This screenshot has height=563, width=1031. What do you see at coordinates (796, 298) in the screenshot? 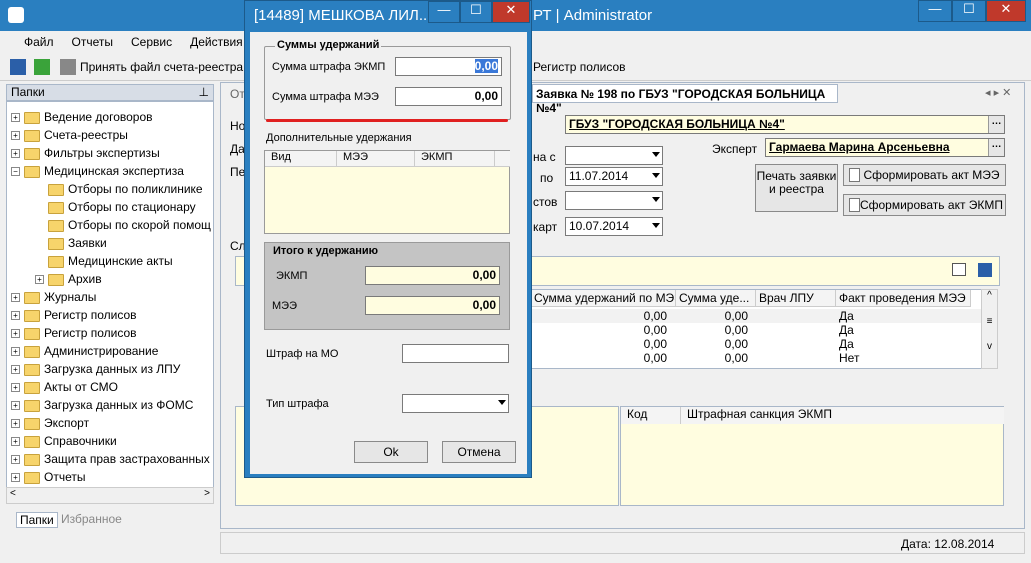
I see `grid-col-header: Врач ЛПУ` at bounding box center [796, 298].